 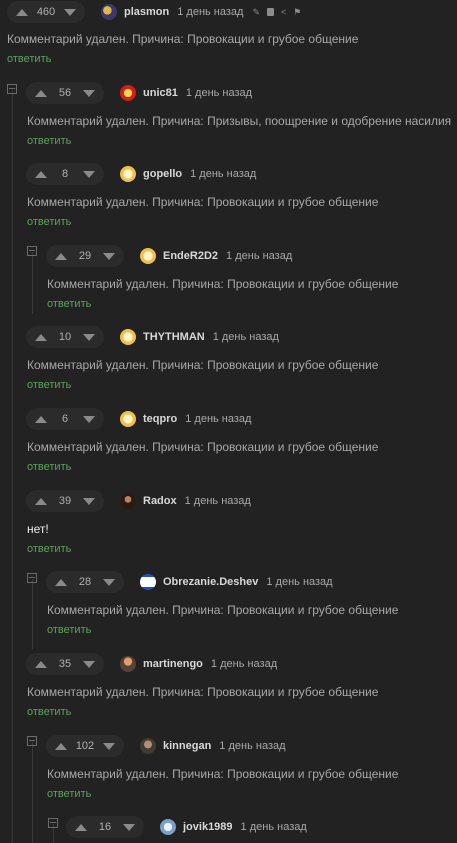 I want to click on vote-widget: 56, so click(x=65, y=93).